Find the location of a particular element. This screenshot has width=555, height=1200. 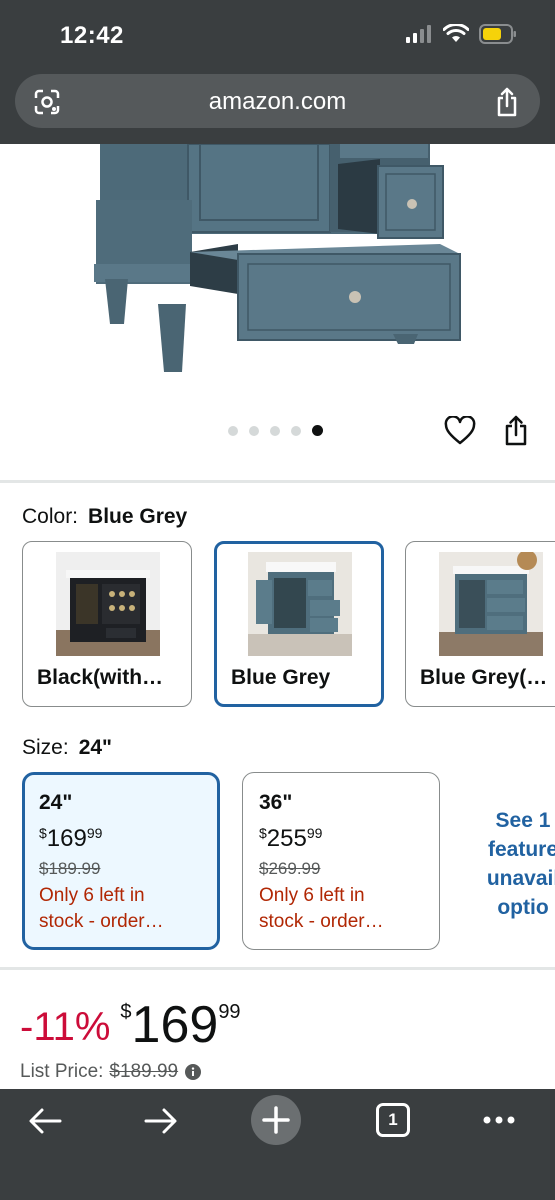

carousel-indicator is located at coordinates (275, 430).